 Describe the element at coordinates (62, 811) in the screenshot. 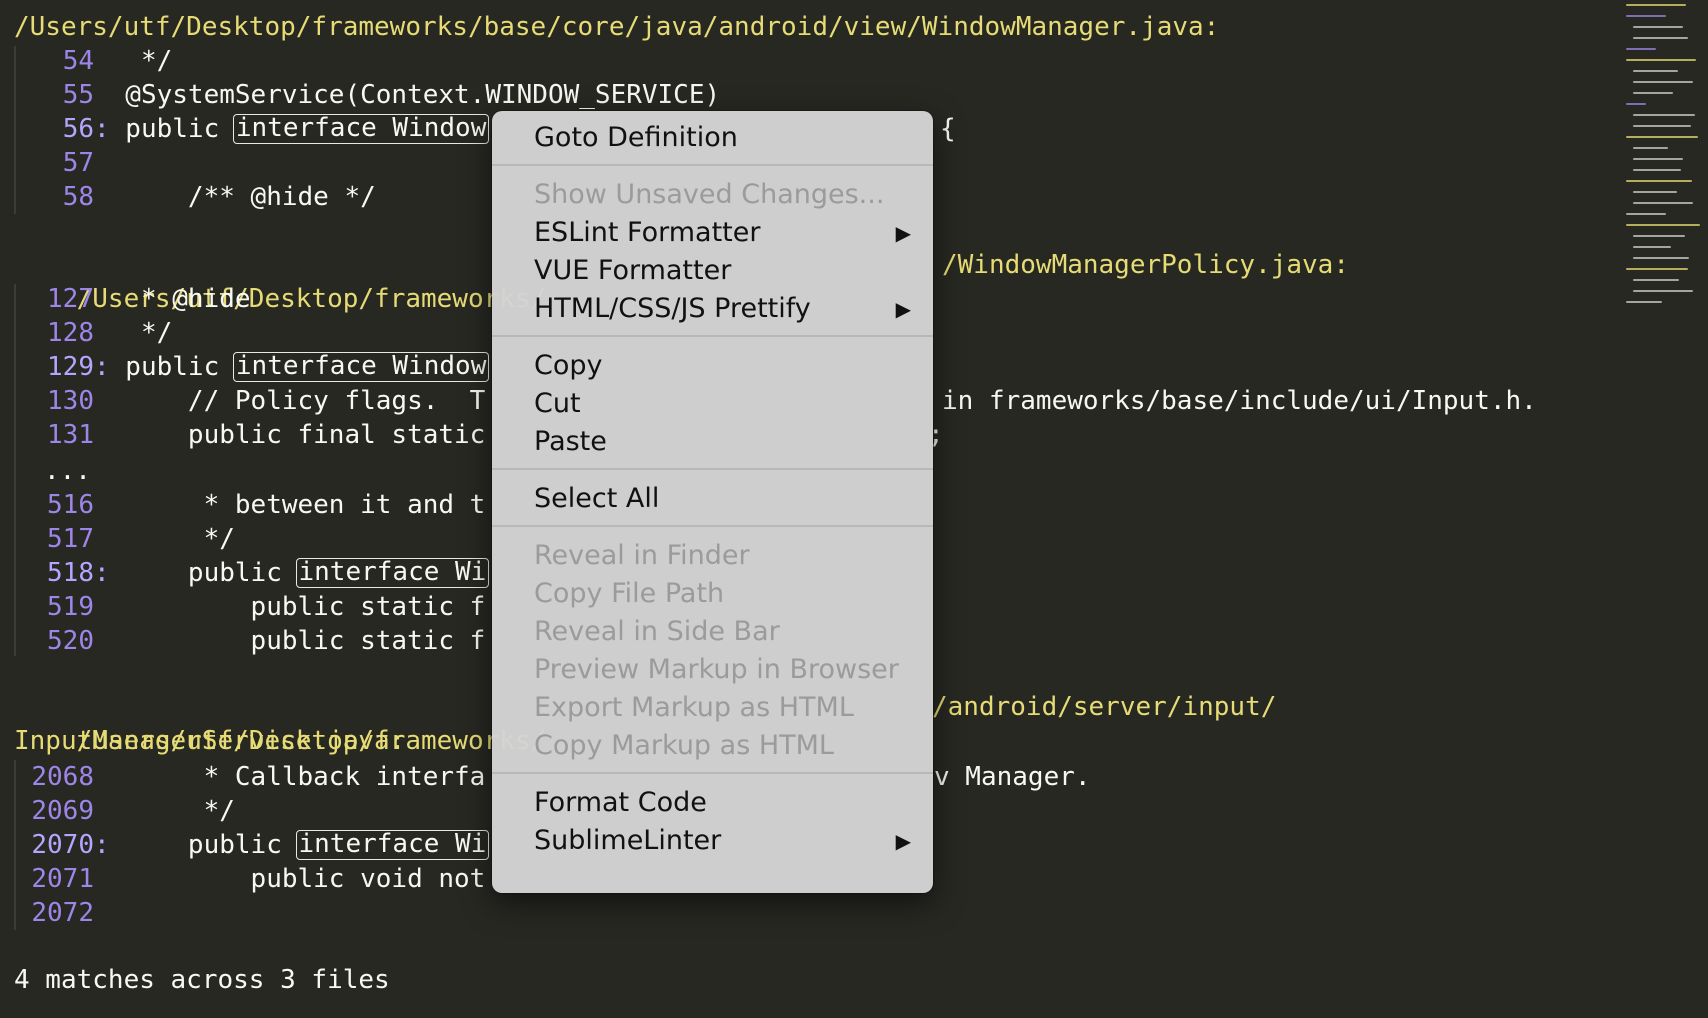

I see `line-number: 2069` at that location.